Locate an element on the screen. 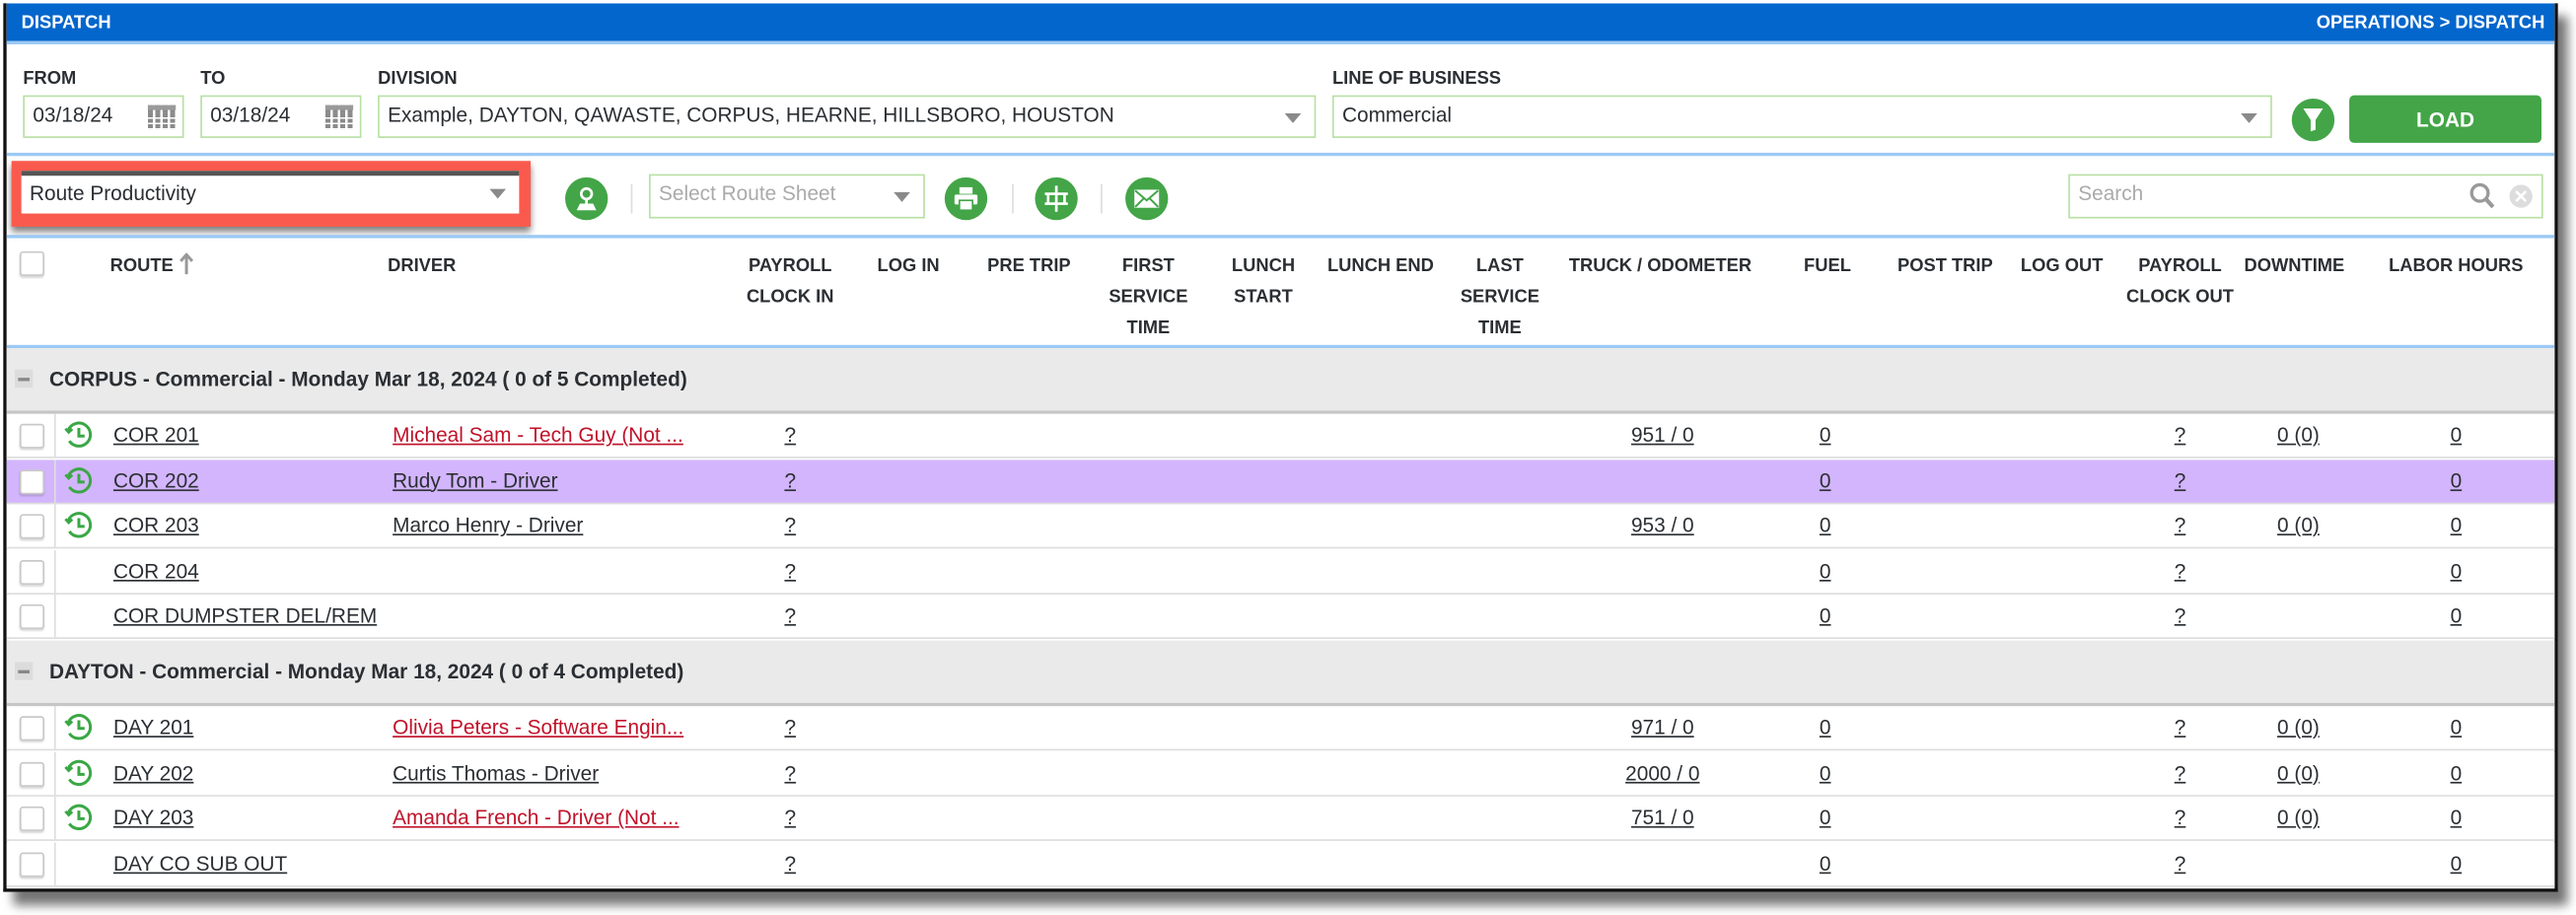  column-route: ROUTE is located at coordinates (151, 267).